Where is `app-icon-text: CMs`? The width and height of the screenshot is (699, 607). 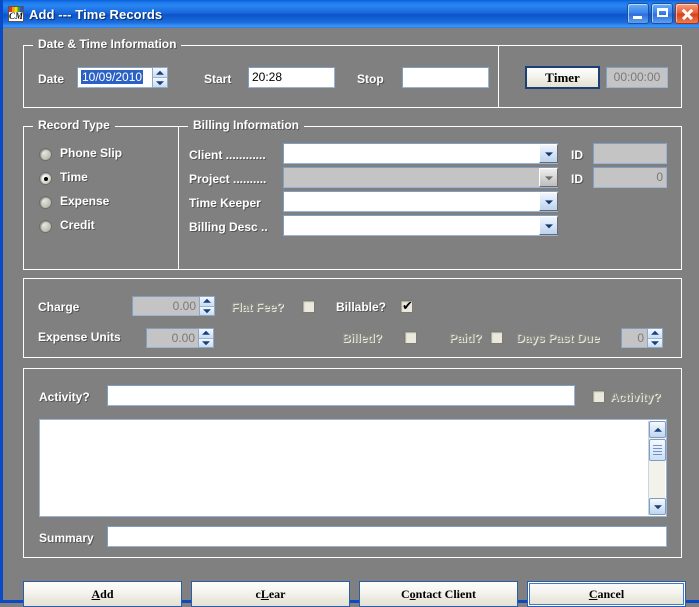
app-icon-text: CMs is located at coordinates (16, 16).